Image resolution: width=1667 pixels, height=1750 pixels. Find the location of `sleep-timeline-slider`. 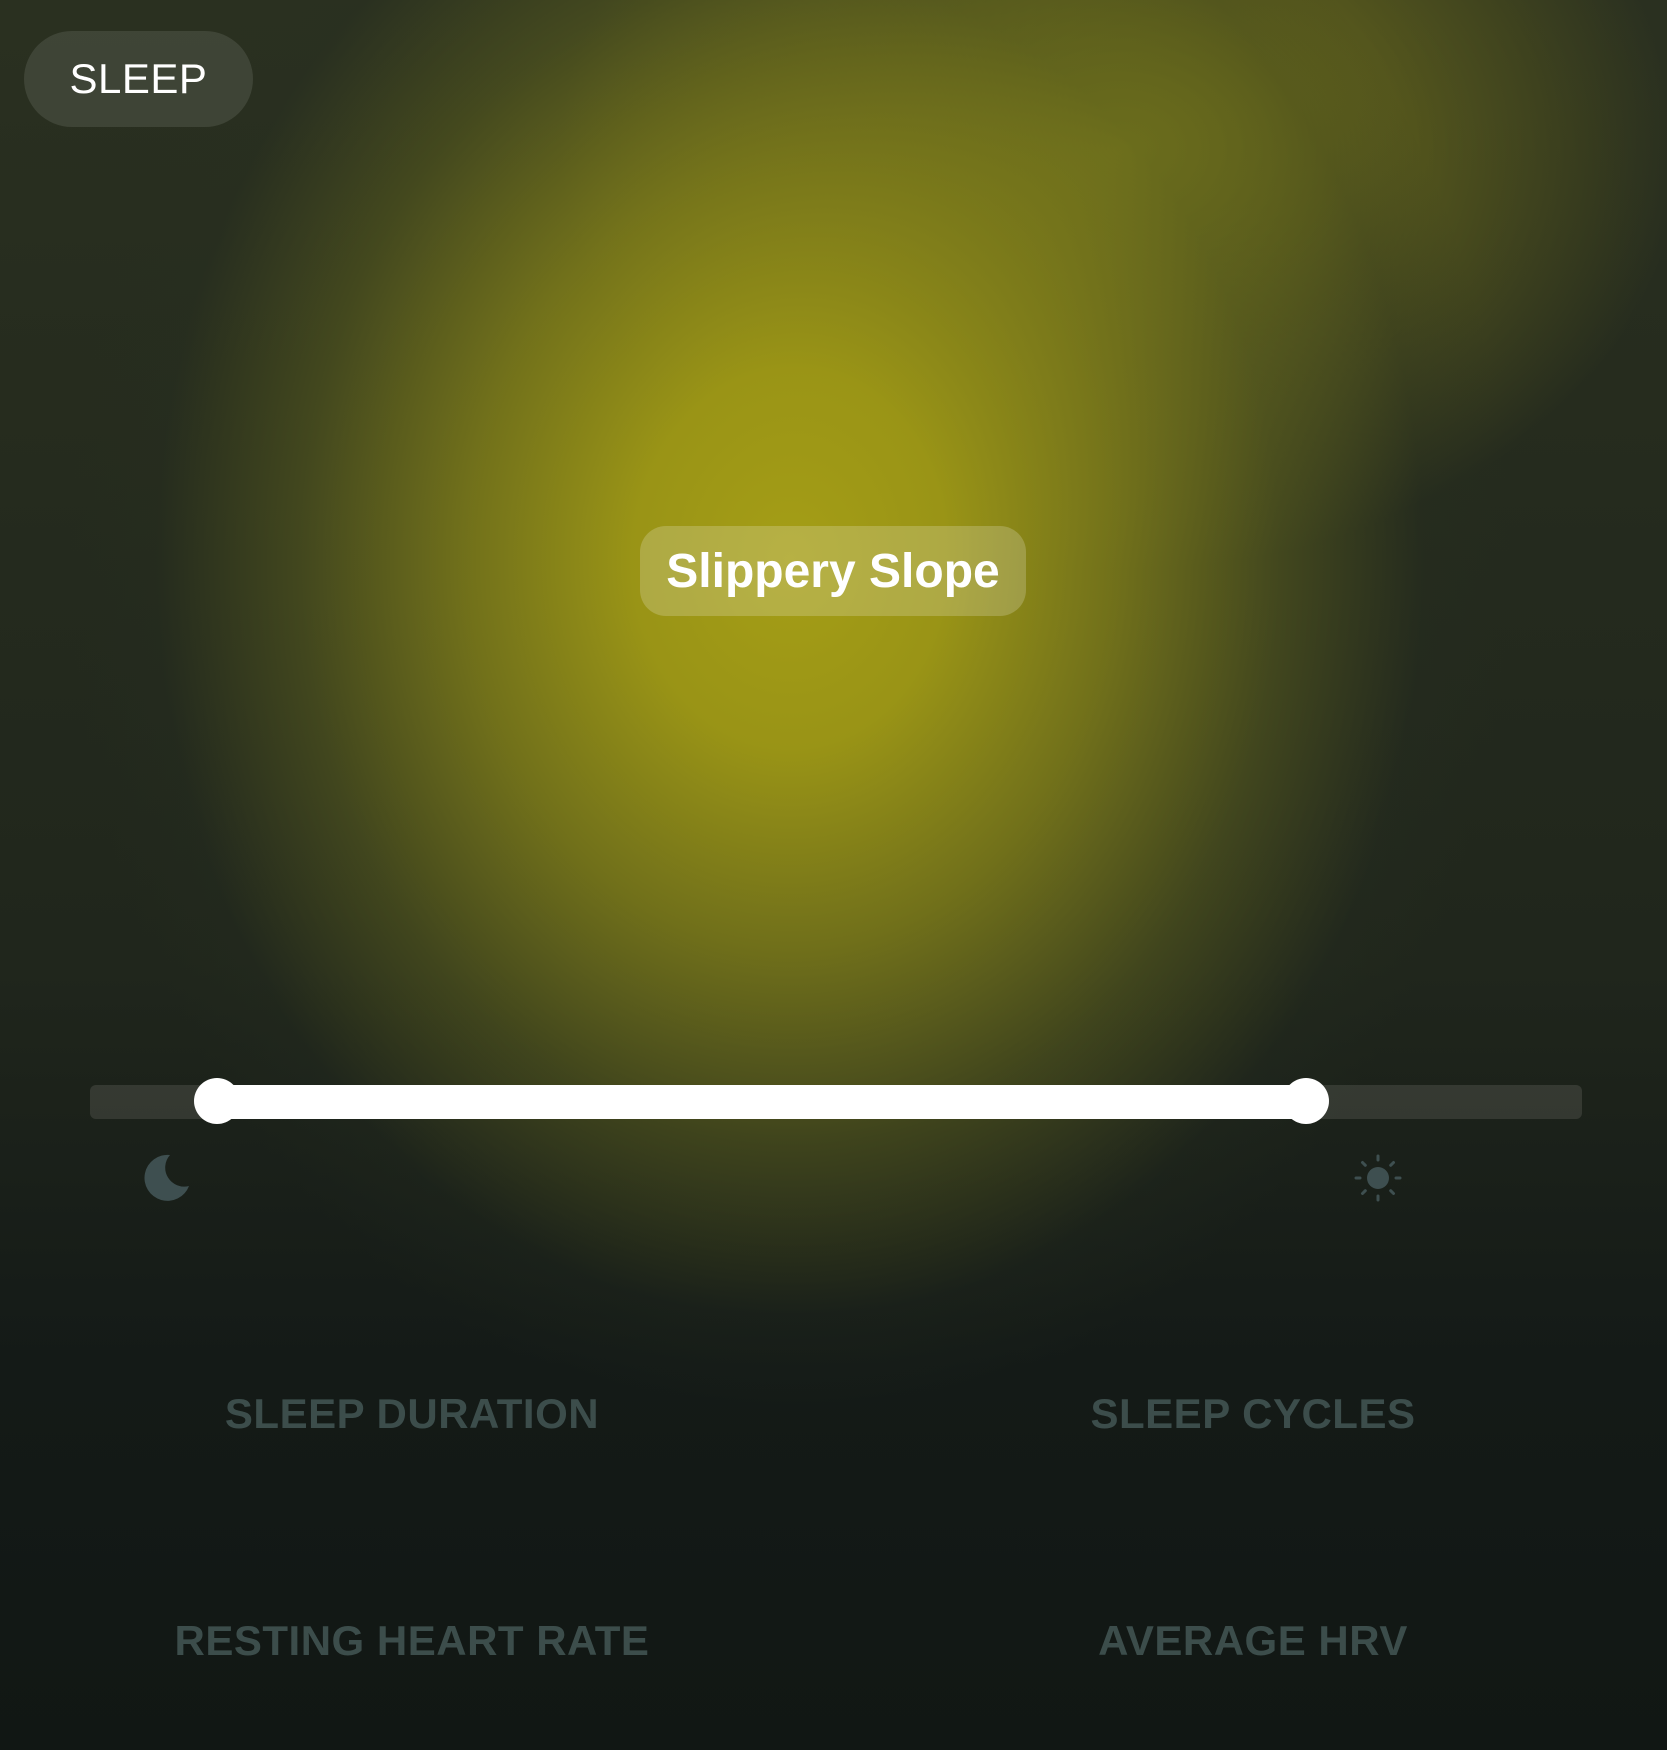

sleep-timeline-slider is located at coordinates (836, 1104).